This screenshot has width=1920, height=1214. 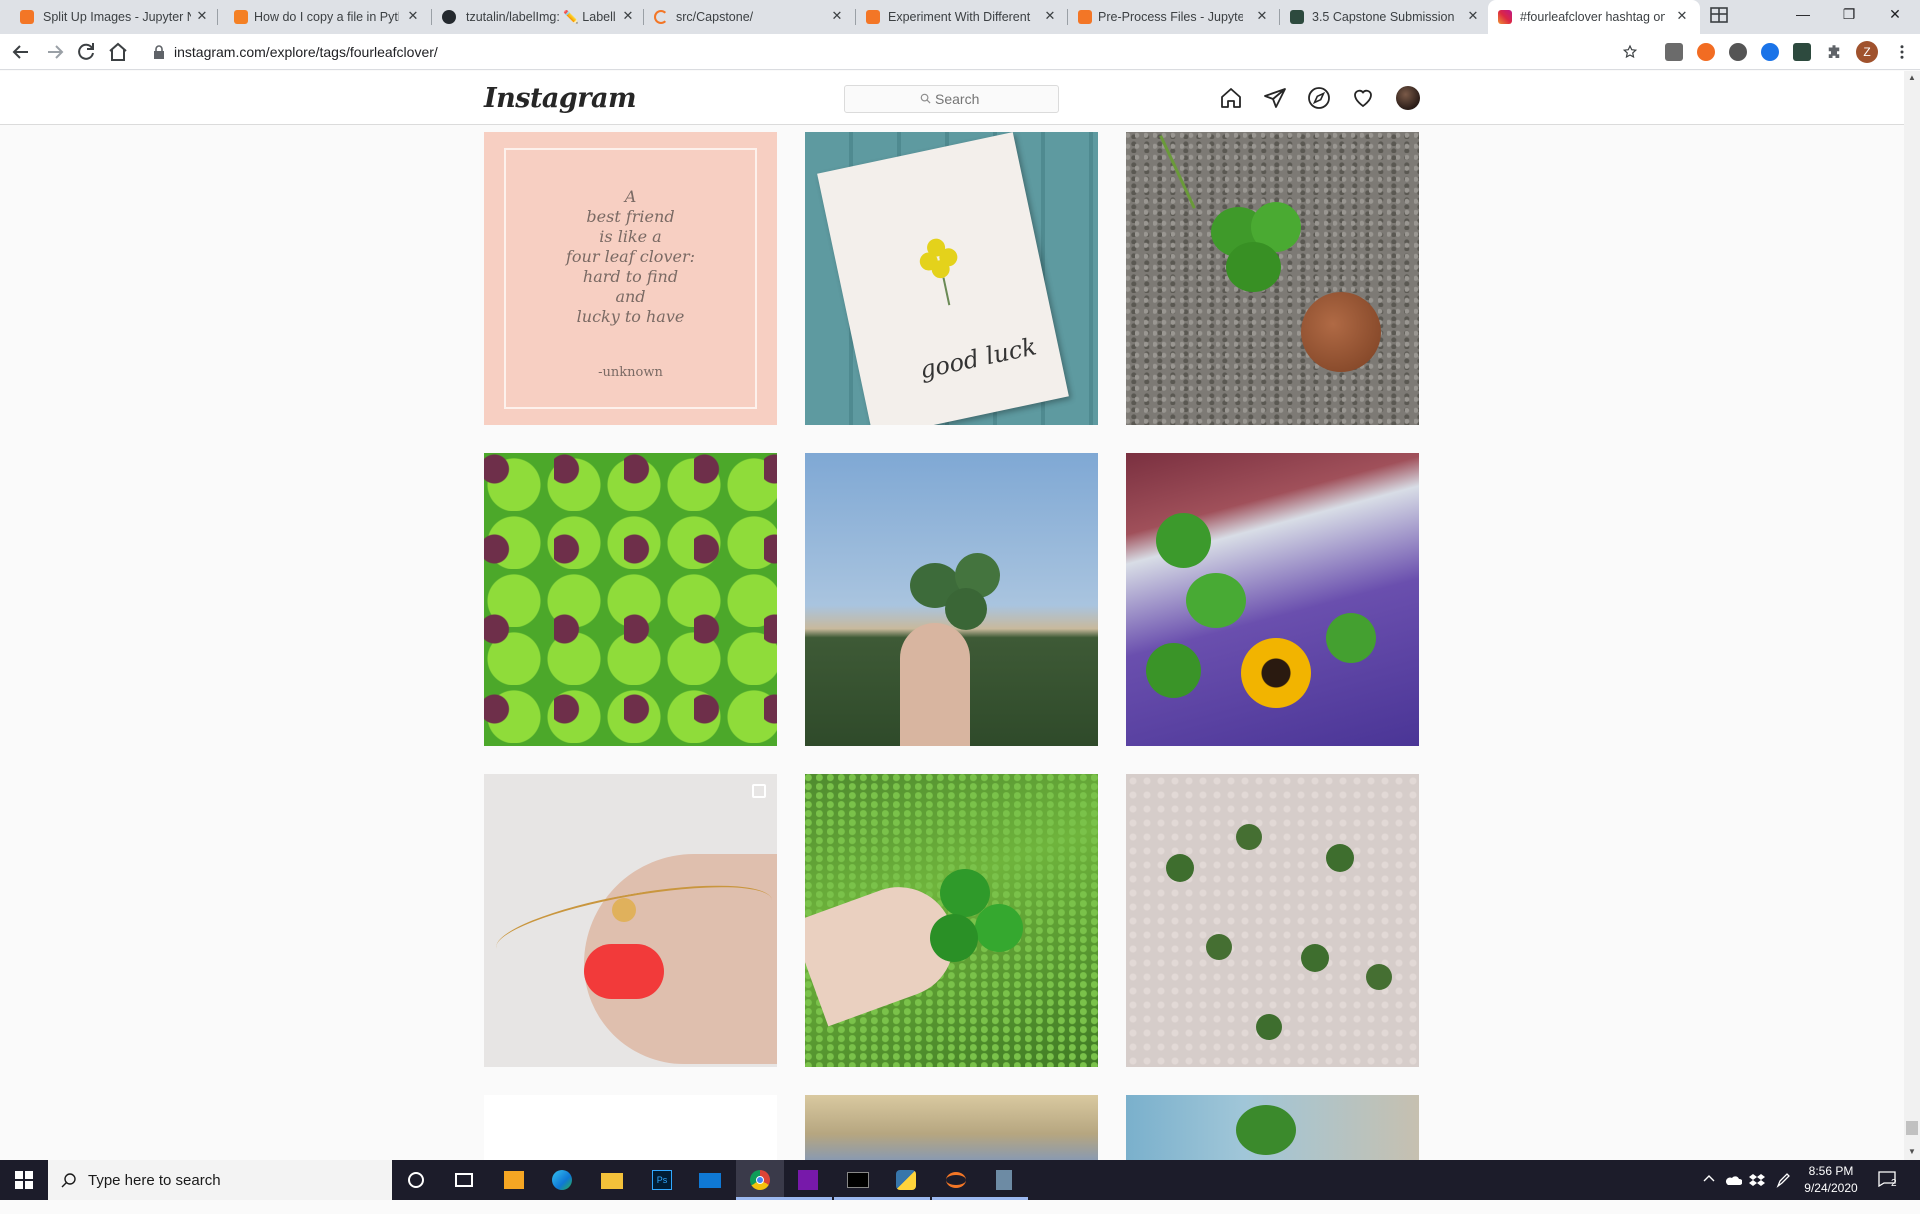 I want to click on store-app-icon, so click(x=514, y=1180).